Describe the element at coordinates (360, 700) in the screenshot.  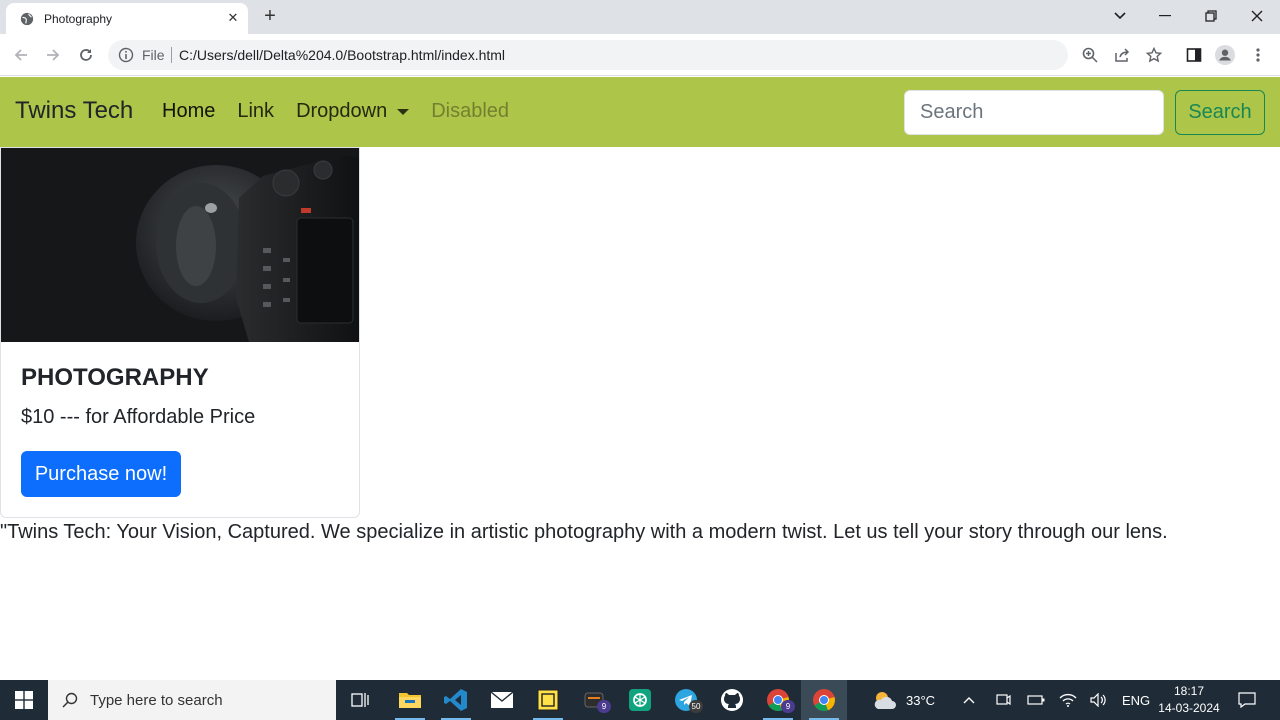
I see `task-view-icon` at that location.